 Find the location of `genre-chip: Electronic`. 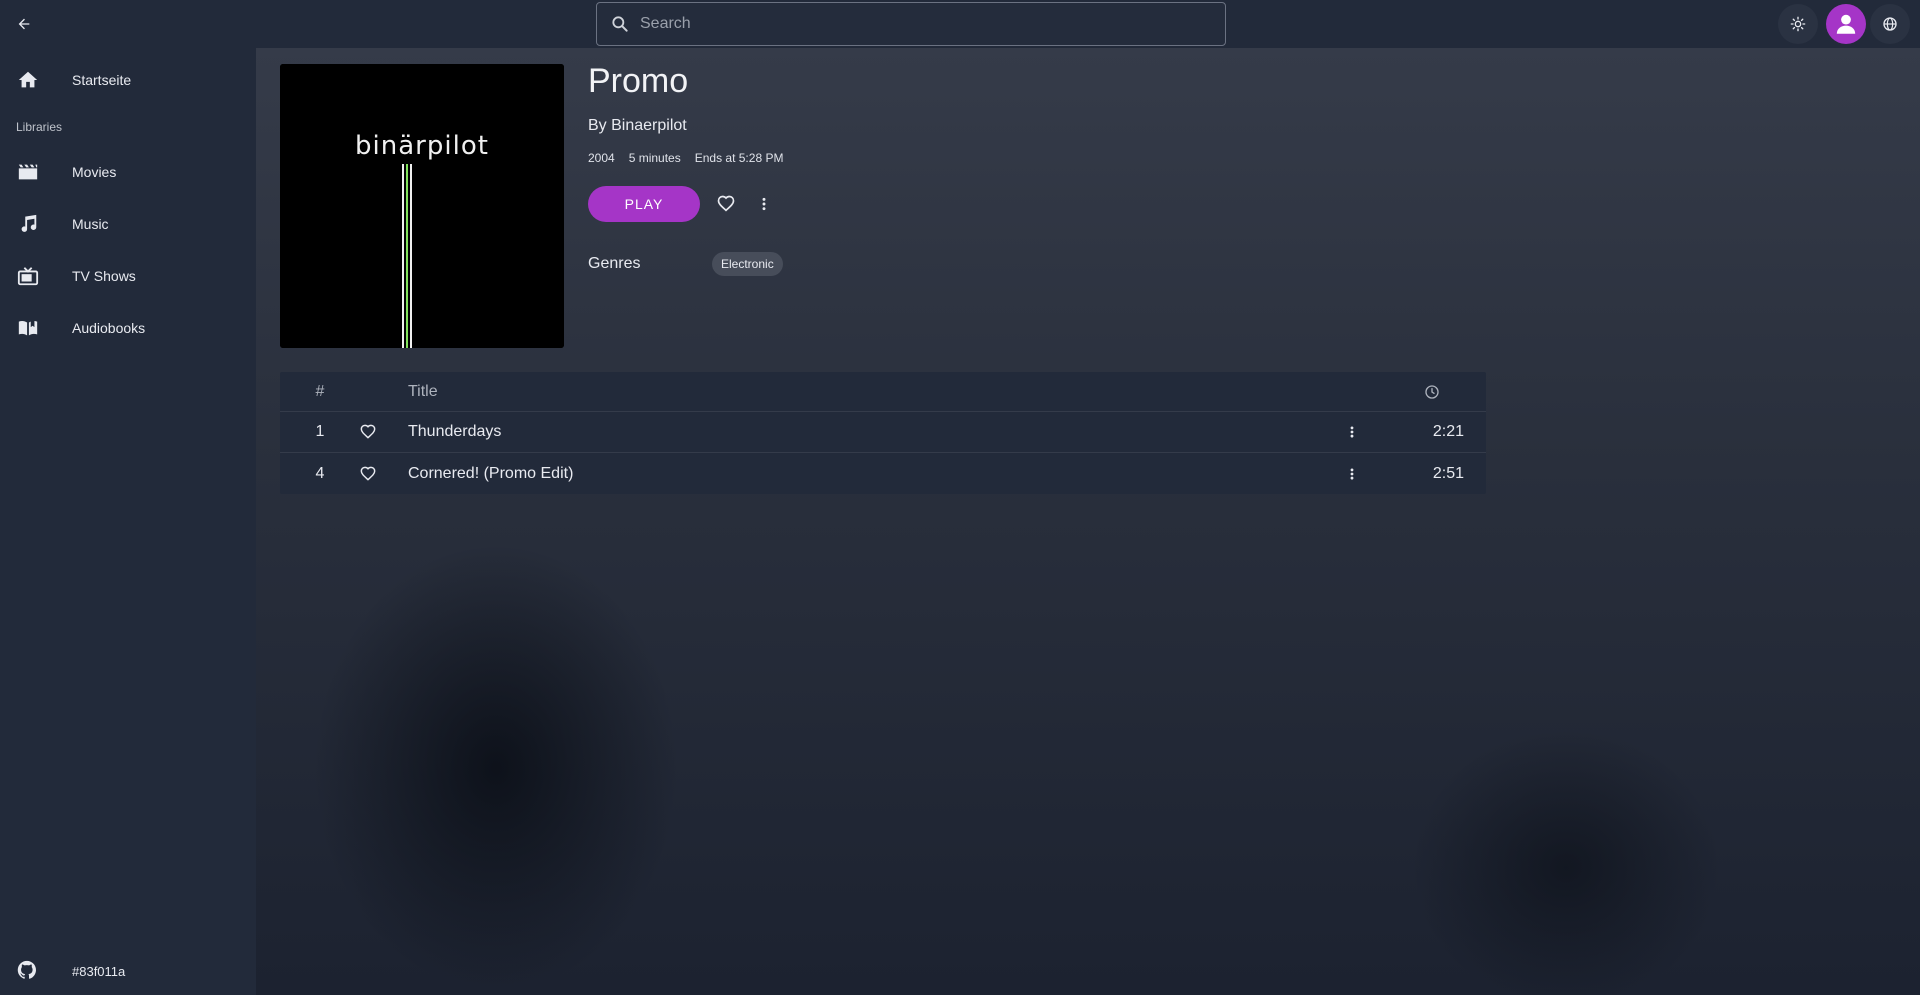

genre-chip: Electronic is located at coordinates (747, 264).